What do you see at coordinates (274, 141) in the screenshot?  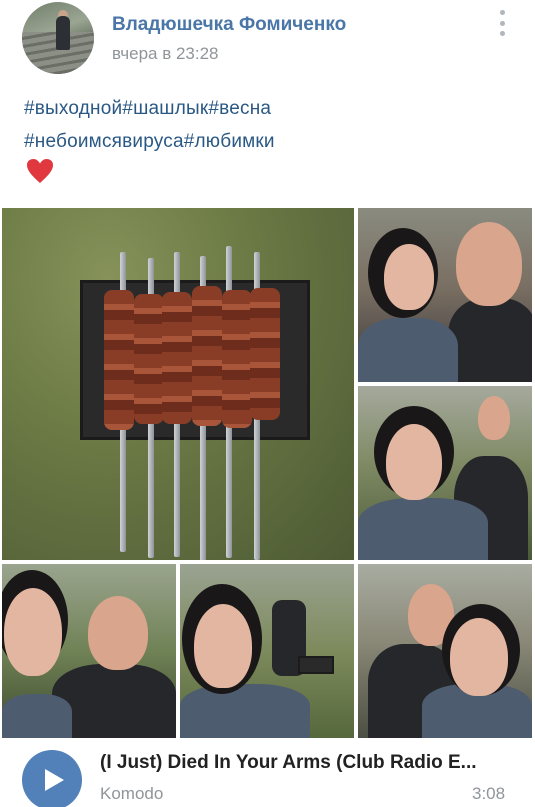 I see `hashtags-line-2: #небоимсявируса#любимки` at bounding box center [274, 141].